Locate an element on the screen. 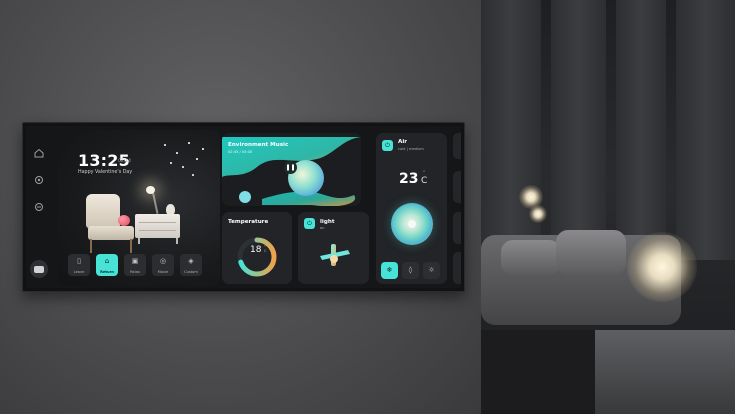 This screenshot has width=735, height=414. air-power-button: ⏻ is located at coordinates (387, 145).